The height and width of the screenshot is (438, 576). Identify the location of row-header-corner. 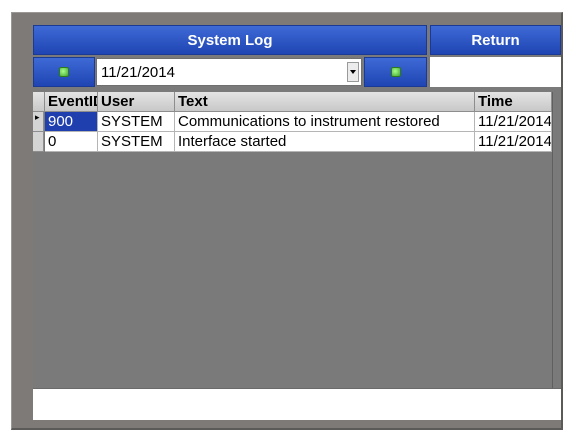
(39, 102).